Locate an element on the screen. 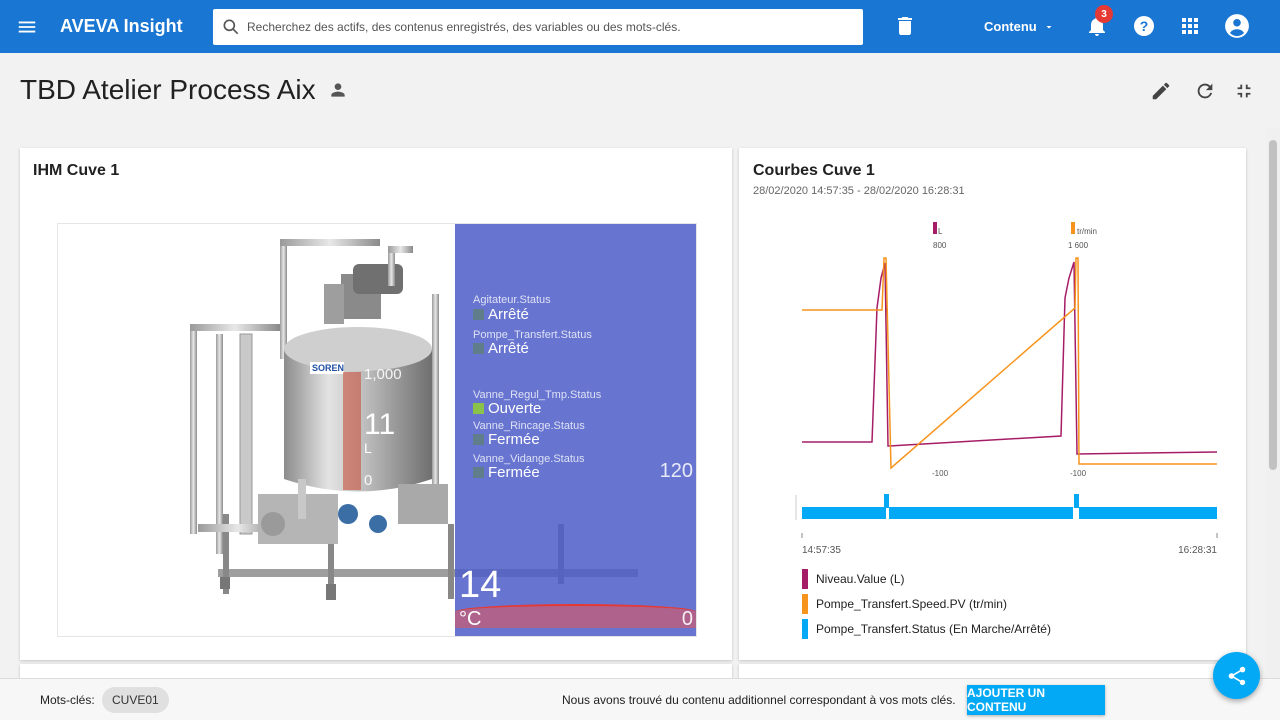 This screenshot has width=1280, height=720. legend-item-niveau: Niveau.Value (L) is located at coordinates (853, 579).